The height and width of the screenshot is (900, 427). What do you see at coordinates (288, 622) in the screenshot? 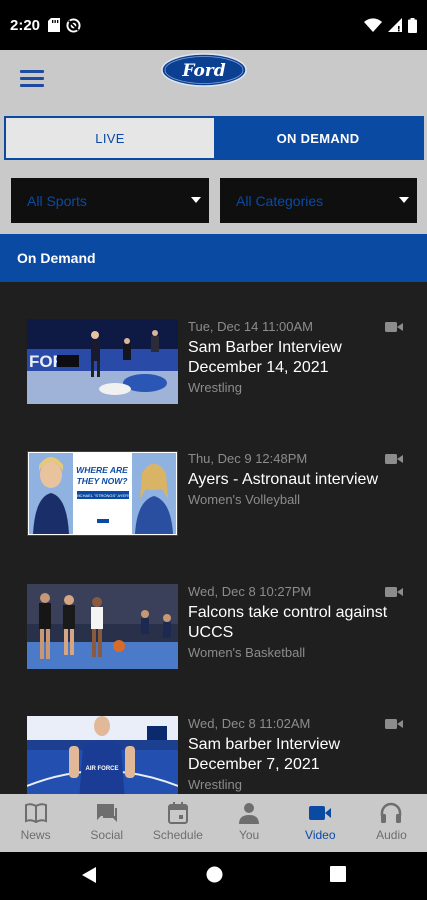
I see `video-title: Falcons take control against UCCS` at bounding box center [288, 622].